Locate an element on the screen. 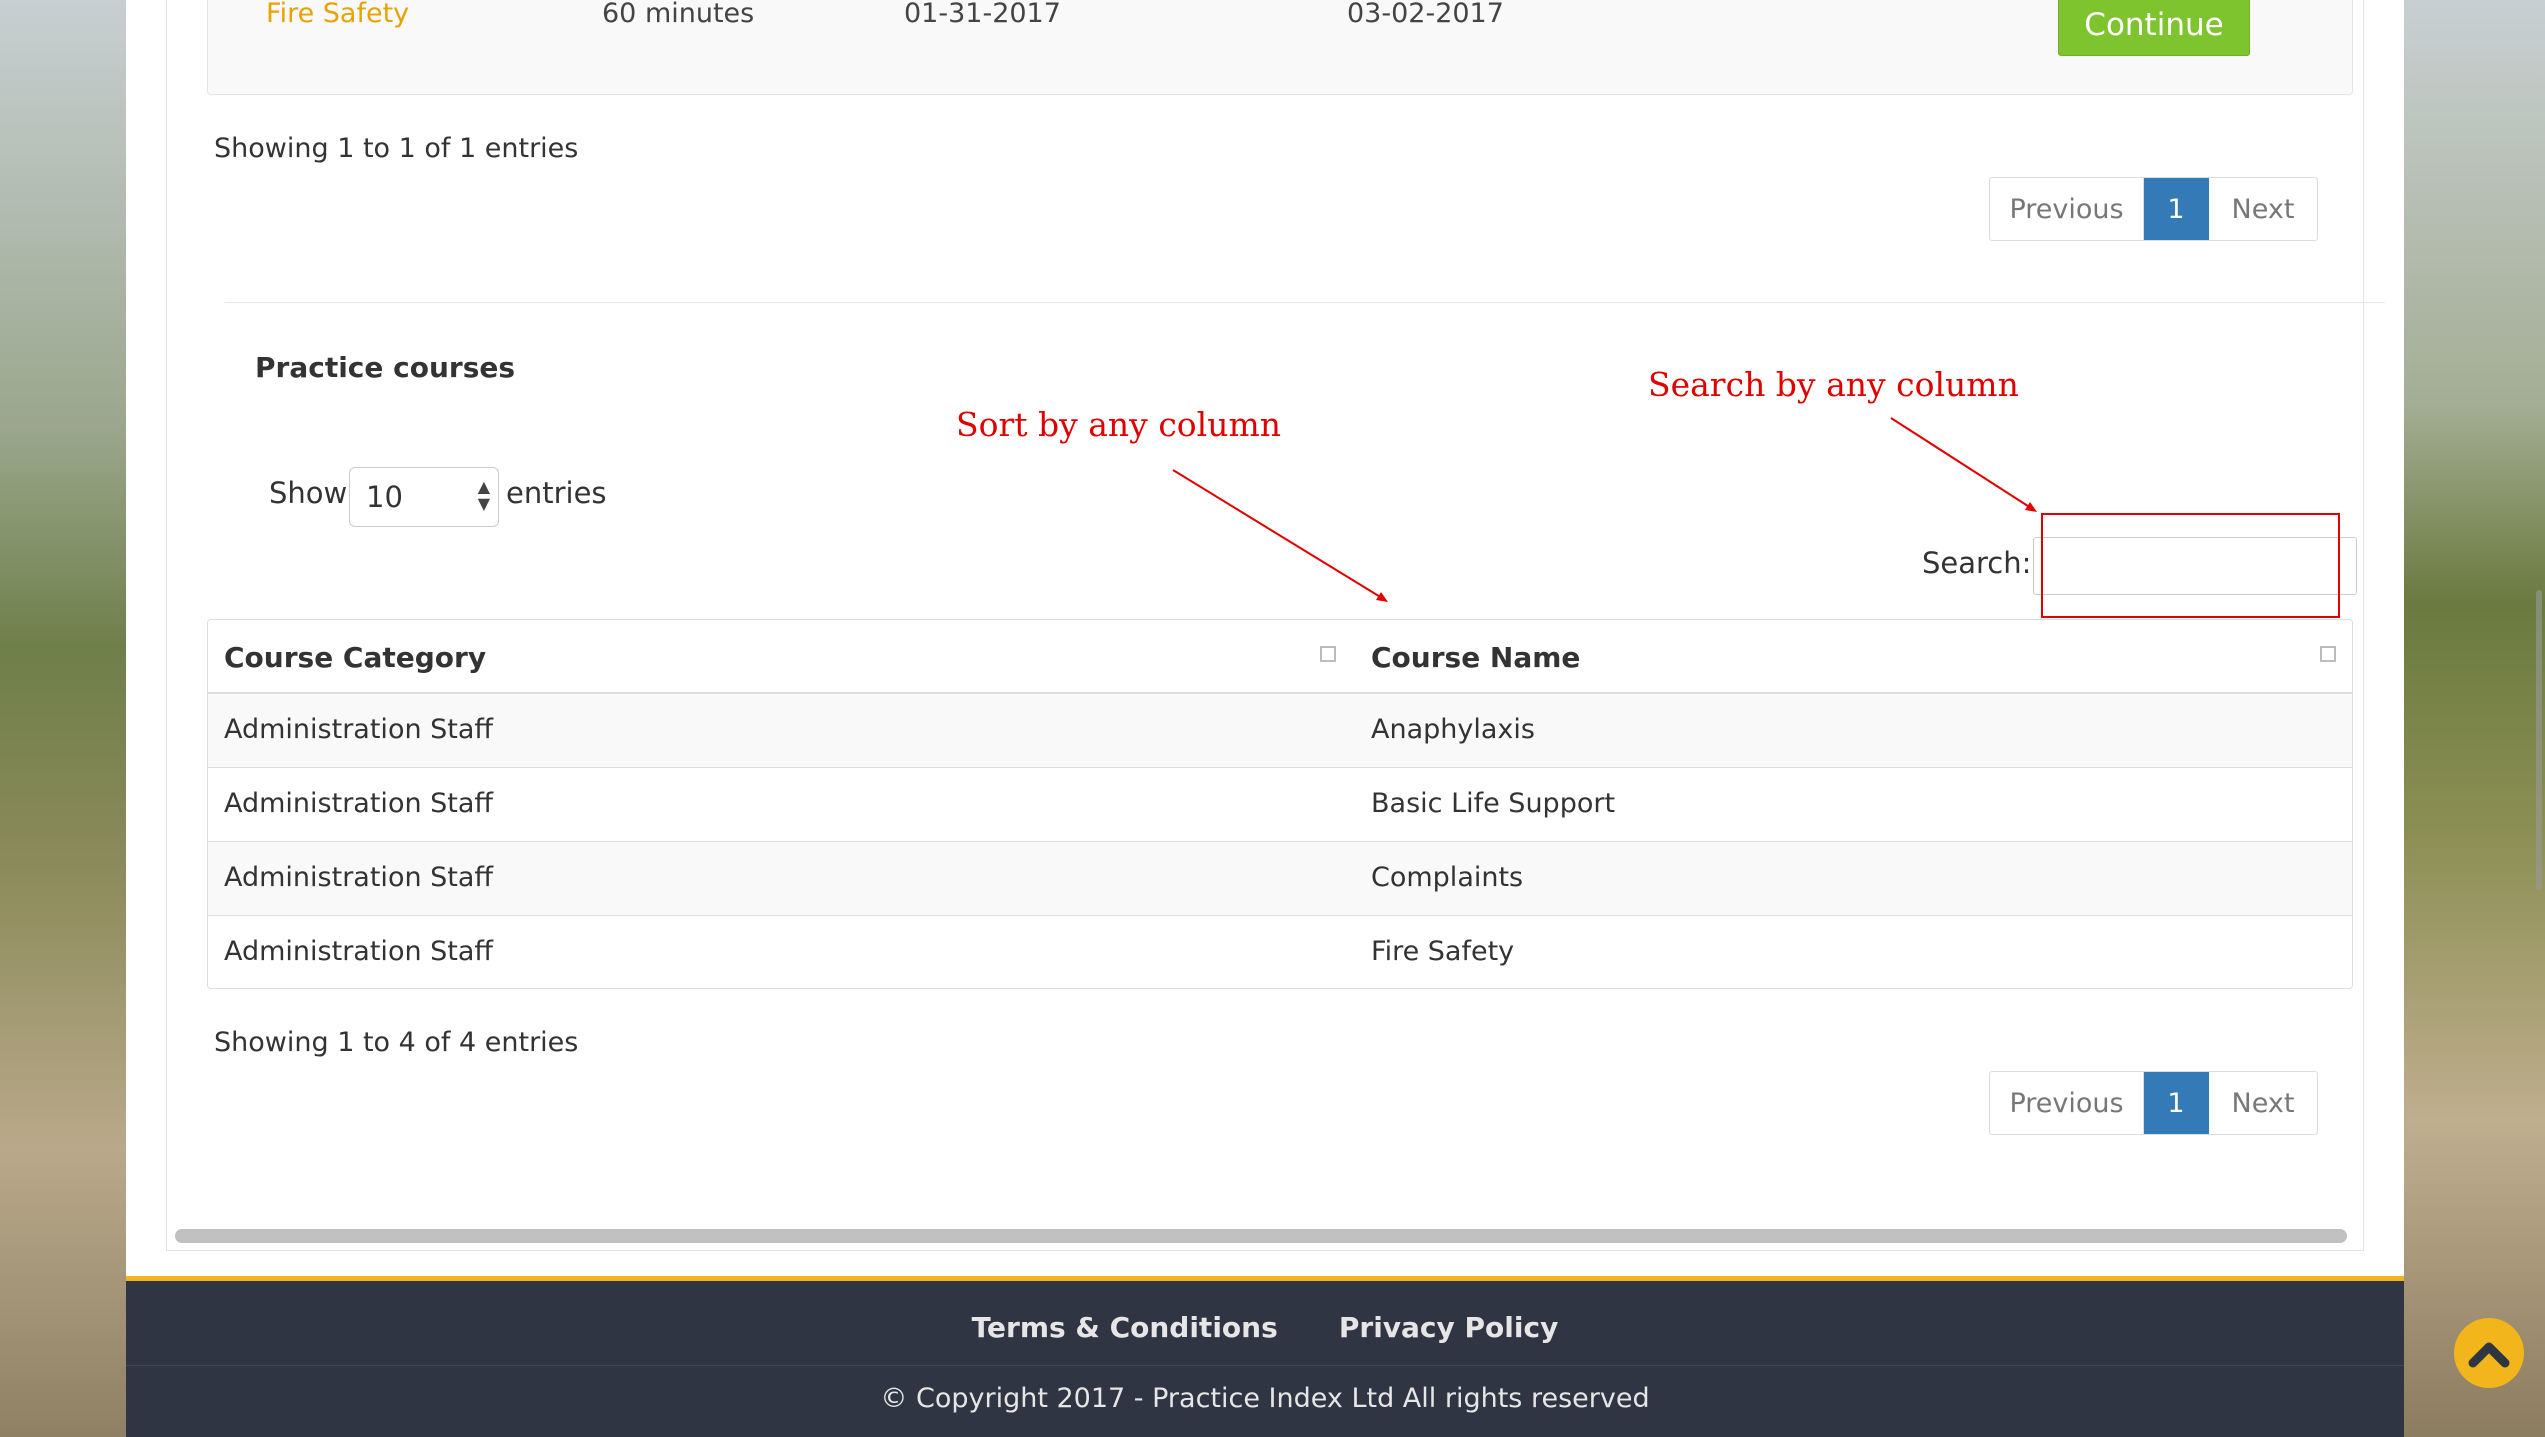 This screenshot has height=1437, width=2545. footer-links: Terms & Conditions Privacy Policy is located at coordinates (1265, 1327).